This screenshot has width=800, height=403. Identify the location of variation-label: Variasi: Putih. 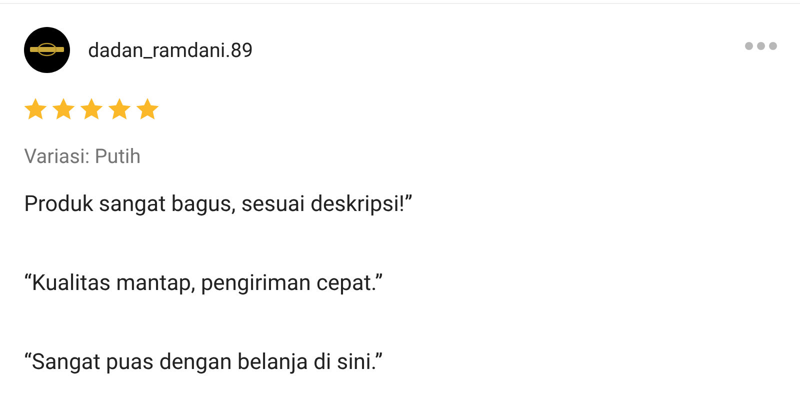
(83, 156).